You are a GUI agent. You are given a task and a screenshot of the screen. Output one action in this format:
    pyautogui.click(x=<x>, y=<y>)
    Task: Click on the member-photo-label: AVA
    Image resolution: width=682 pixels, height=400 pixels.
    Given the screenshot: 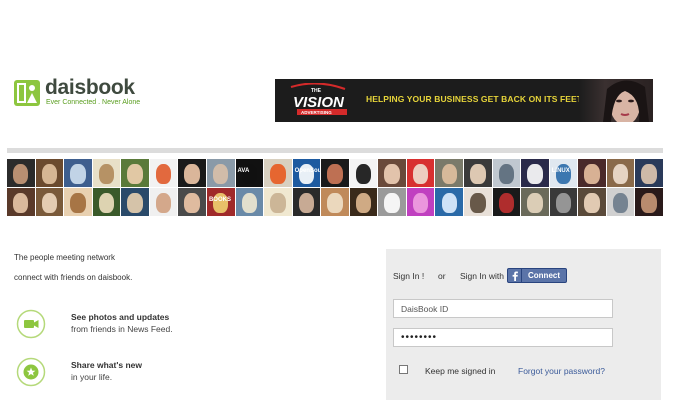 What is the action you would take?
    pyautogui.click(x=243, y=171)
    